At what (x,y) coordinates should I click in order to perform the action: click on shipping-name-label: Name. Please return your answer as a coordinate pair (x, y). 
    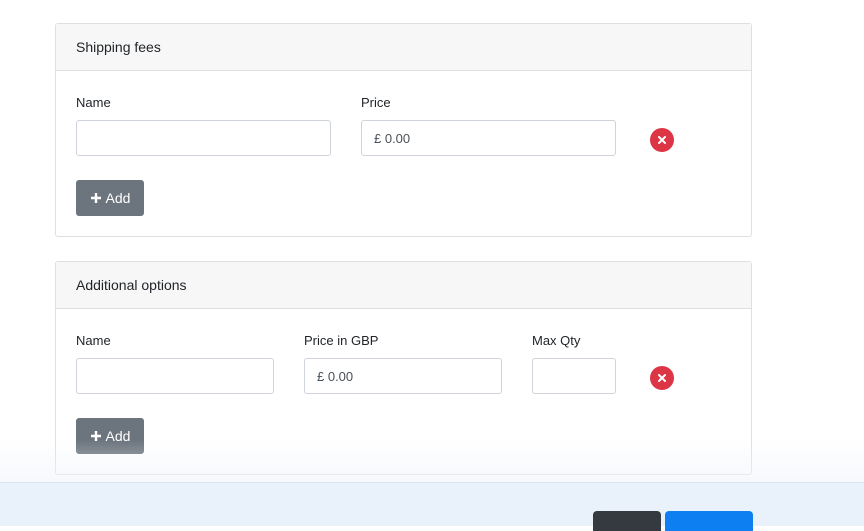
    Looking at the image, I should click on (93, 102).